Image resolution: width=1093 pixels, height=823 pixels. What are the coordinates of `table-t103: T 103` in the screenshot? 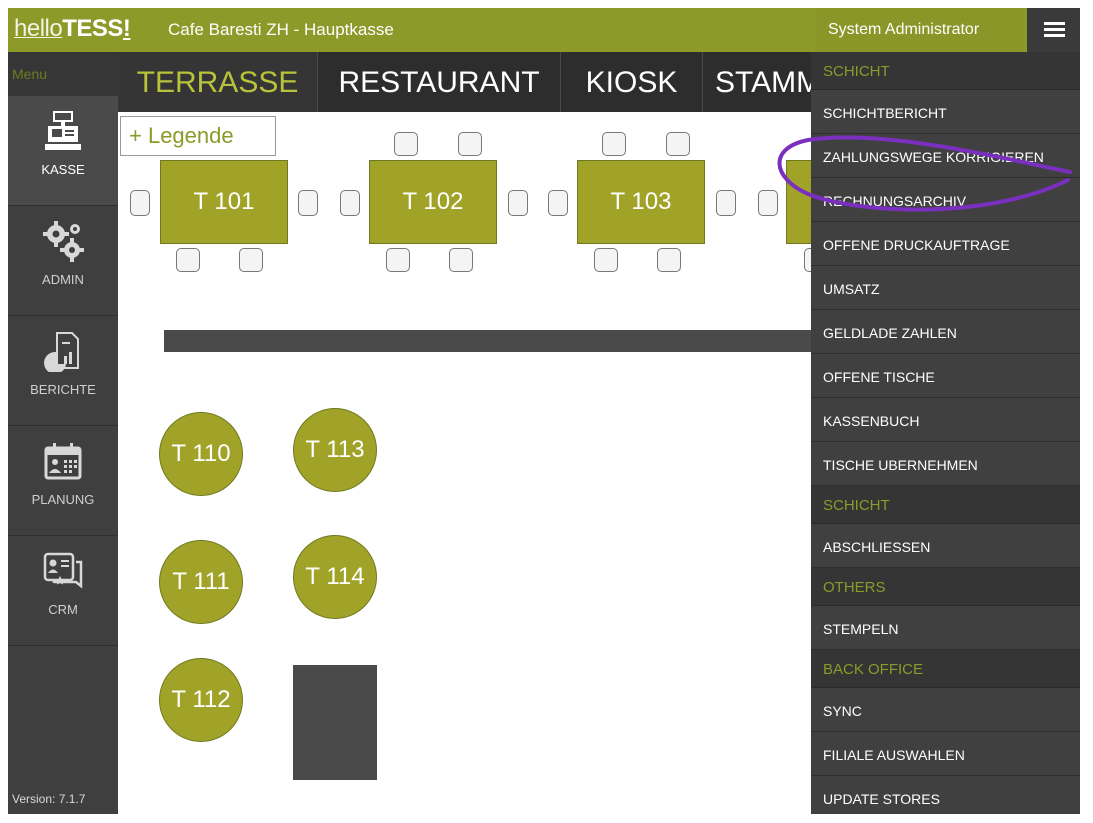 It's located at (641, 202).